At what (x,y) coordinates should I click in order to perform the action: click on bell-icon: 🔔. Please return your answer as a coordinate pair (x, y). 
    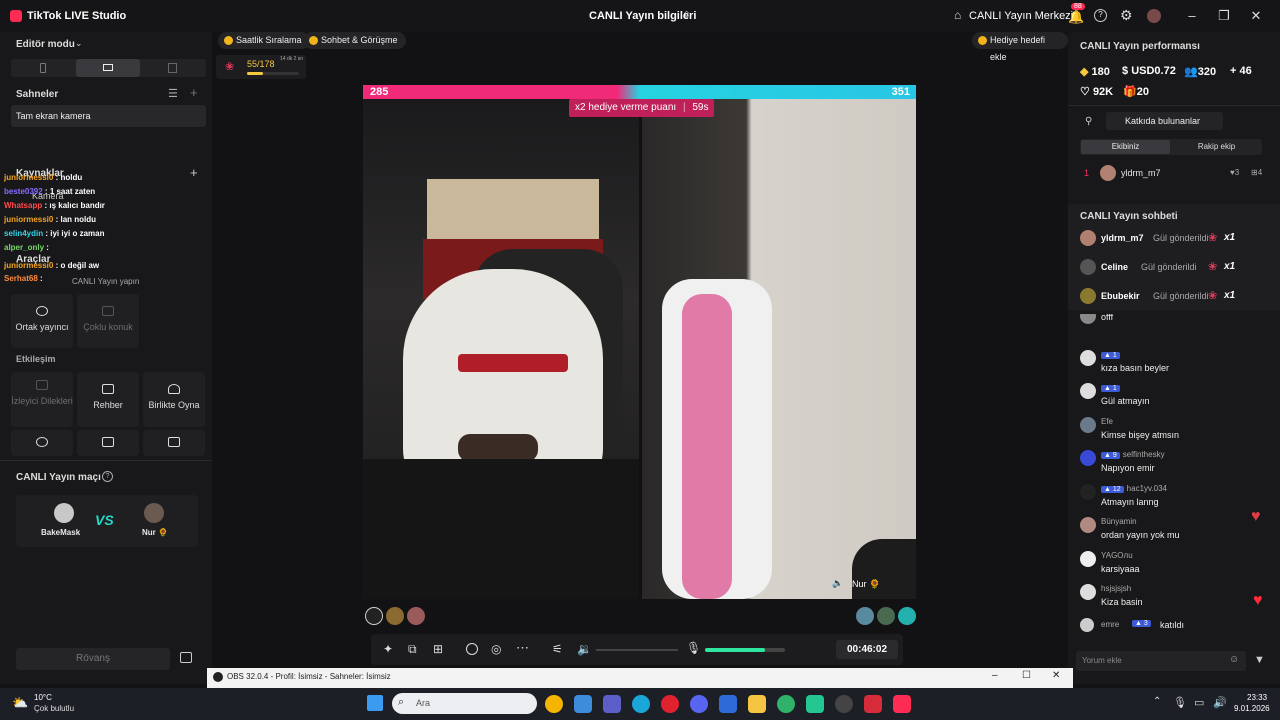
    Looking at the image, I should click on (1076, 17).